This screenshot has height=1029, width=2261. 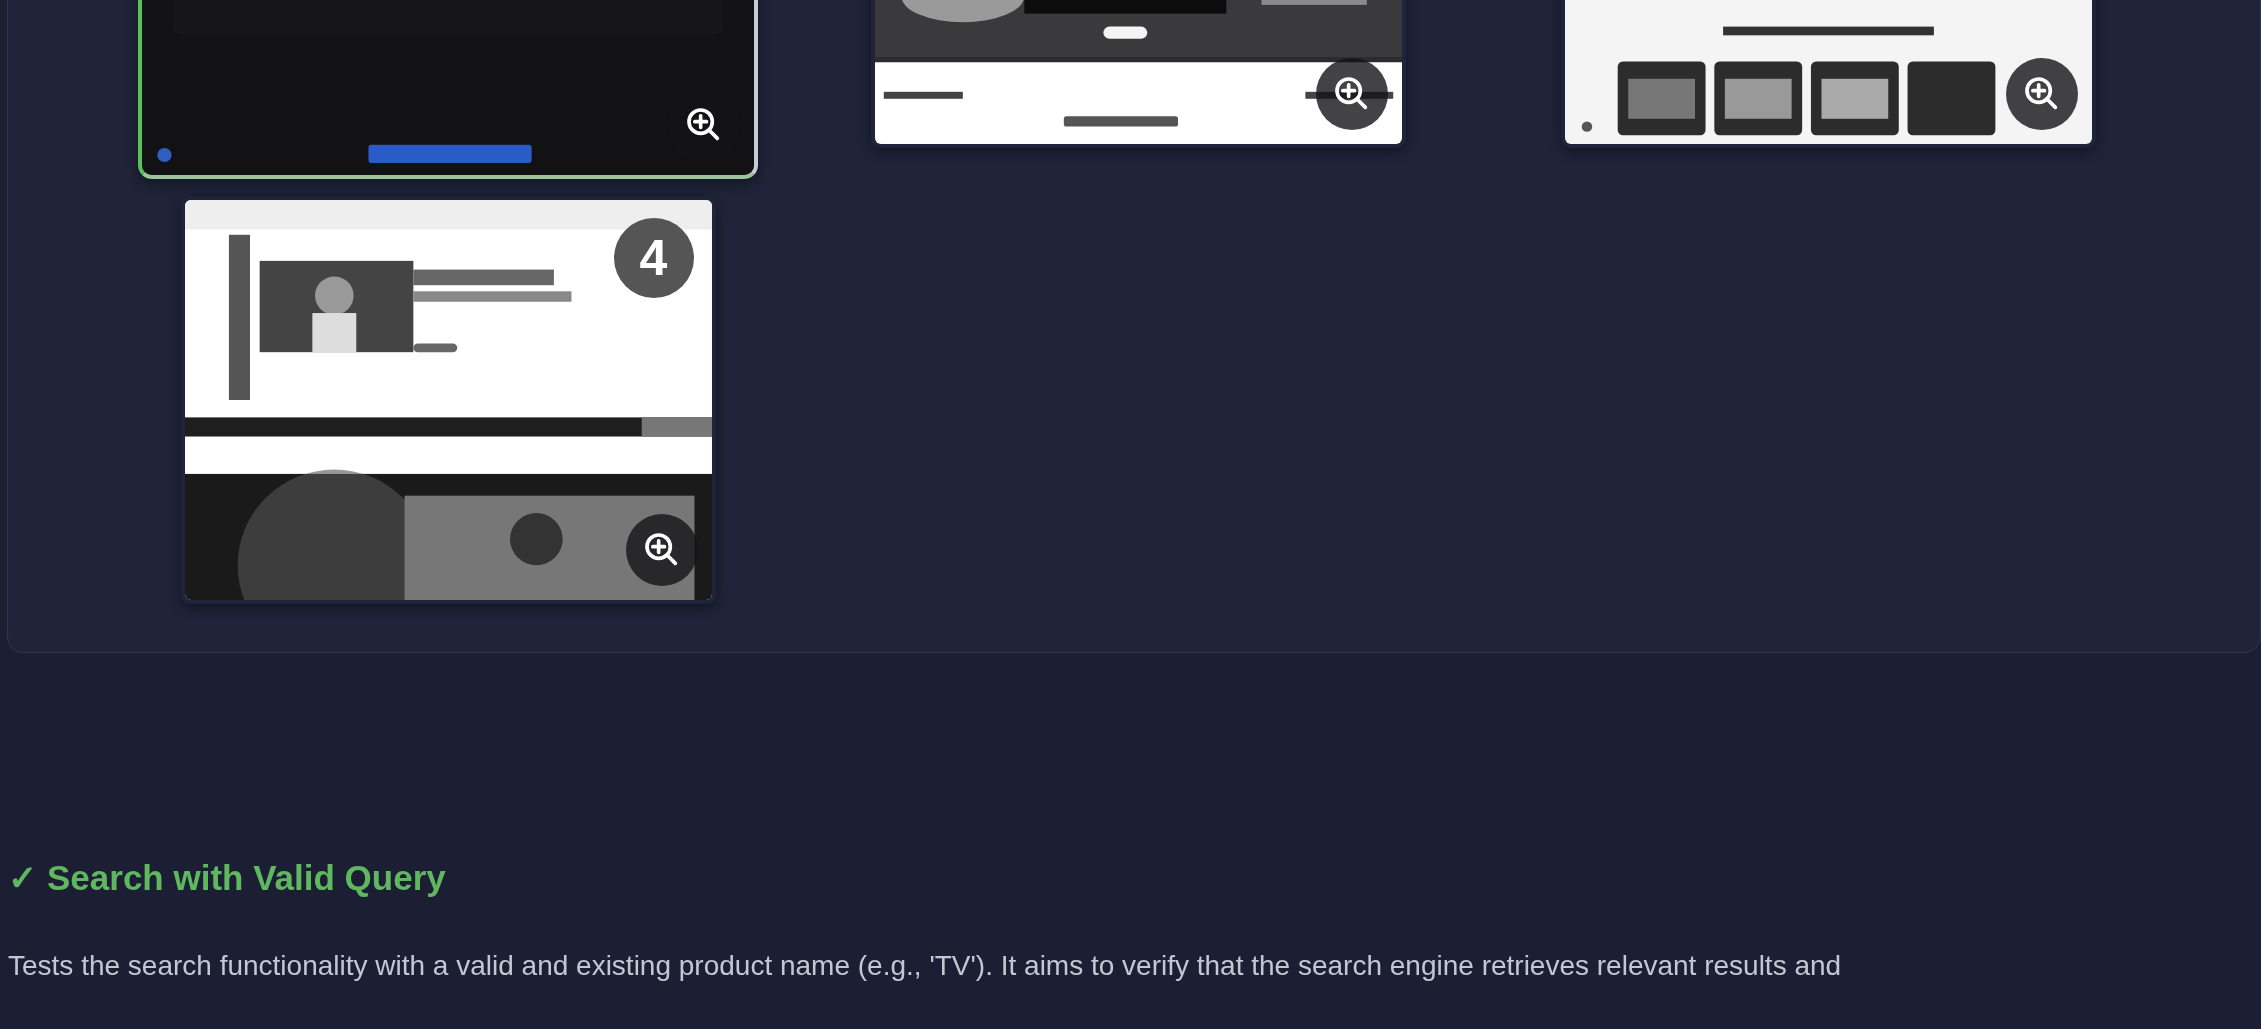 I want to click on test-description: Tests the search functionality with a valid and existing product name (e.g., 'TV'). It aims to verify that the search engine retrieves relevant results and, so click(x=925, y=966).